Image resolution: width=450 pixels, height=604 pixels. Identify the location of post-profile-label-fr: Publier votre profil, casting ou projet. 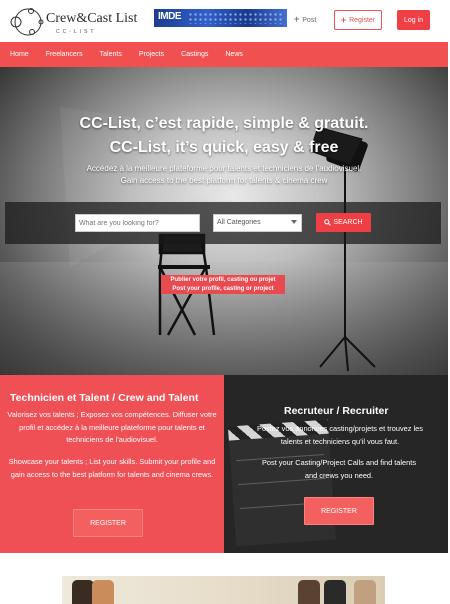
(223, 280).